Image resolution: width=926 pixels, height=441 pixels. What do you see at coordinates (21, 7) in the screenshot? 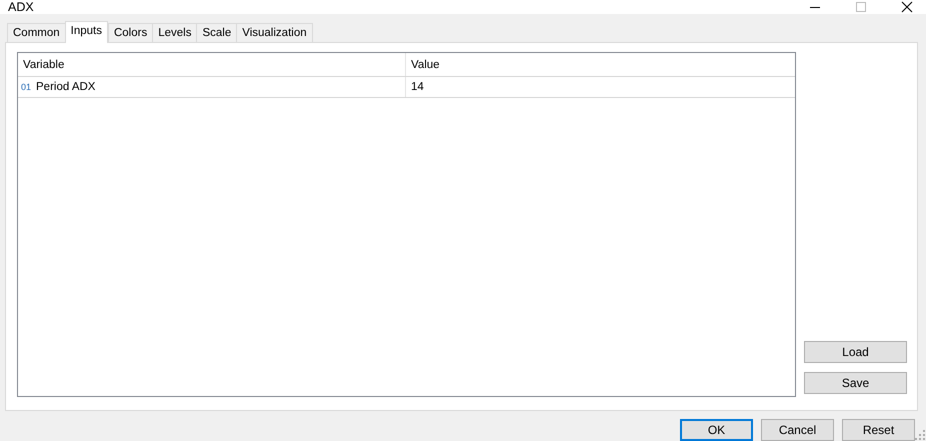
I see `window-title: ADX` at bounding box center [21, 7].